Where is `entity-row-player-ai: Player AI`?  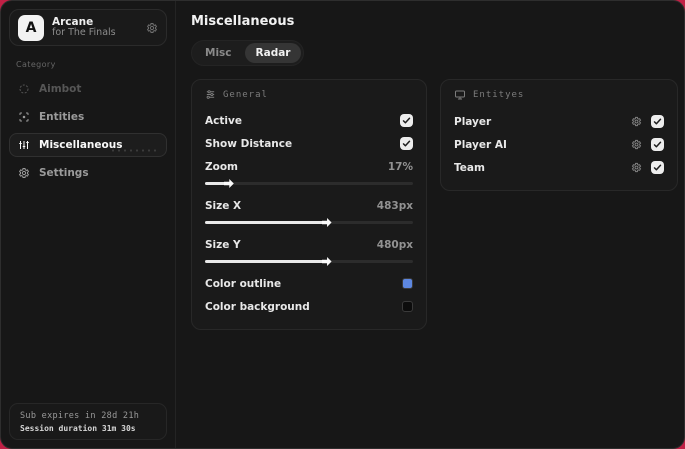 entity-row-player-ai: Player AI is located at coordinates (559, 144).